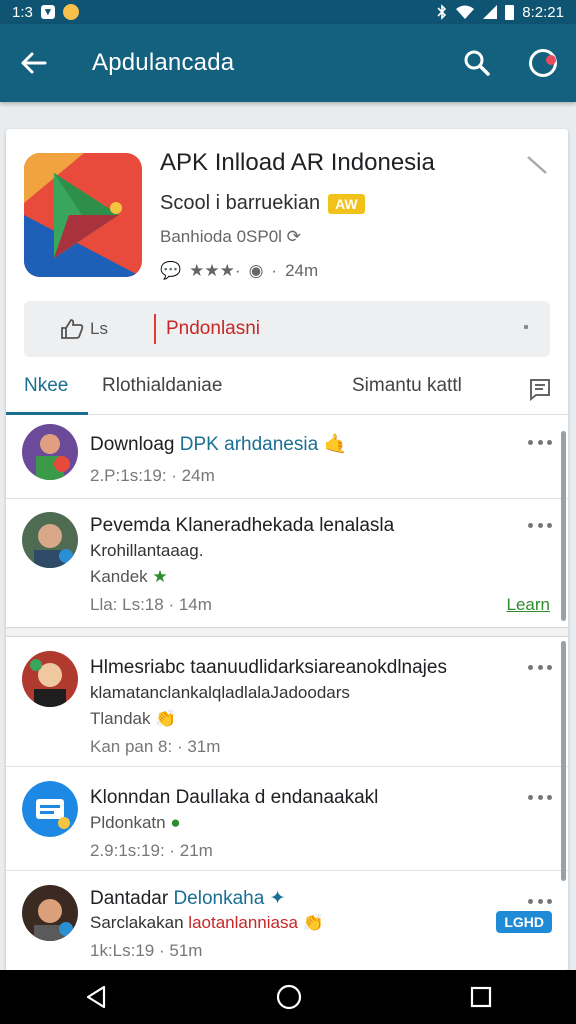  What do you see at coordinates (46, 386) in the screenshot?
I see `tab-news: Nkee` at bounding box center [46, 386].